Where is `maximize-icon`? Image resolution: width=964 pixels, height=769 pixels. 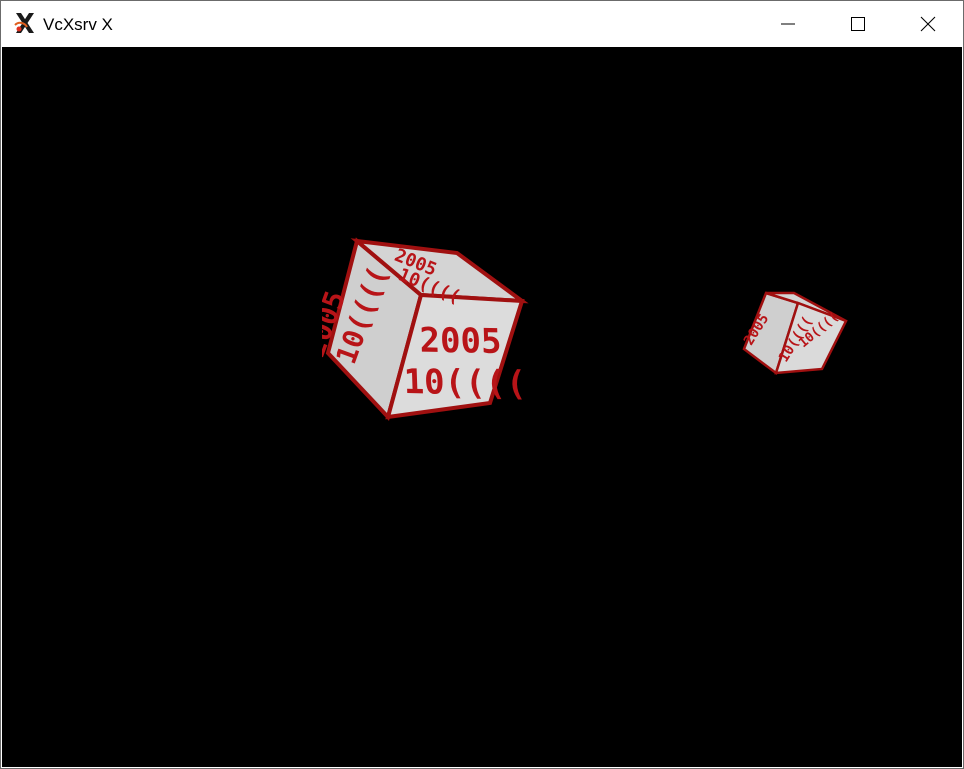
maximize-icon is located at coordinates (858, 23).